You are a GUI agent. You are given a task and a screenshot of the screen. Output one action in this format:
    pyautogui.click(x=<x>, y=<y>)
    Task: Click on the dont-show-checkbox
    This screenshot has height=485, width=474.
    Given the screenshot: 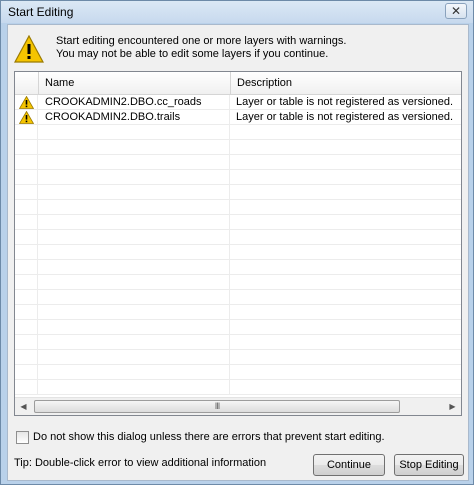 What is the action you would take?
    pyautogui.click(x=22, y=437)
    